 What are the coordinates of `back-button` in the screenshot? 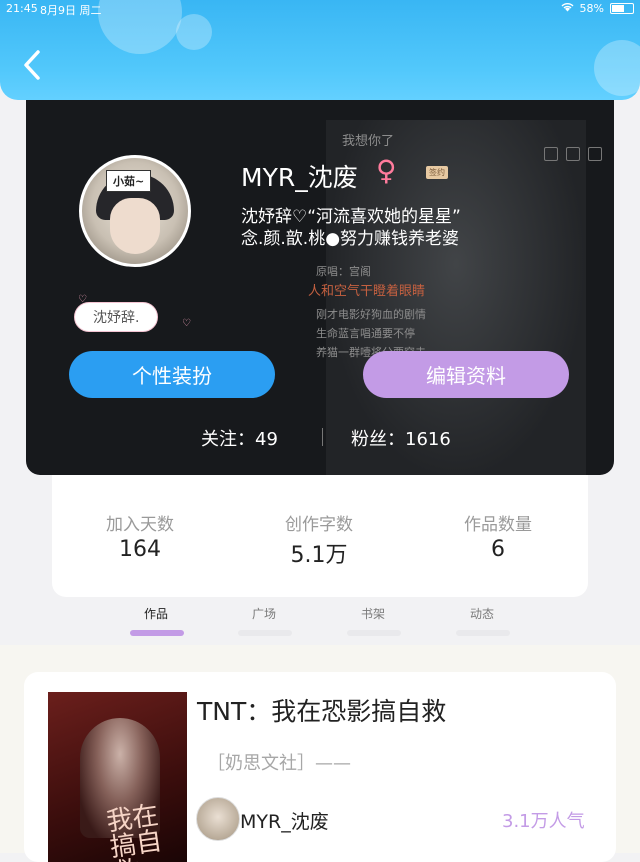 It's located at (34, 65).